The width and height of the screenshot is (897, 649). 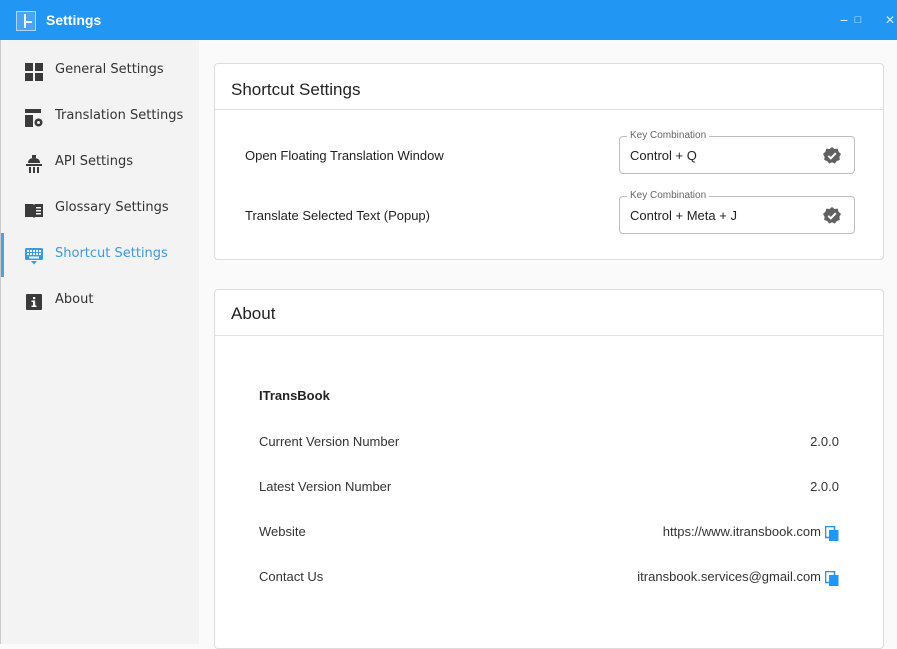 I want to click on about-key: Latest Version Number, so click(x=325, y=486).